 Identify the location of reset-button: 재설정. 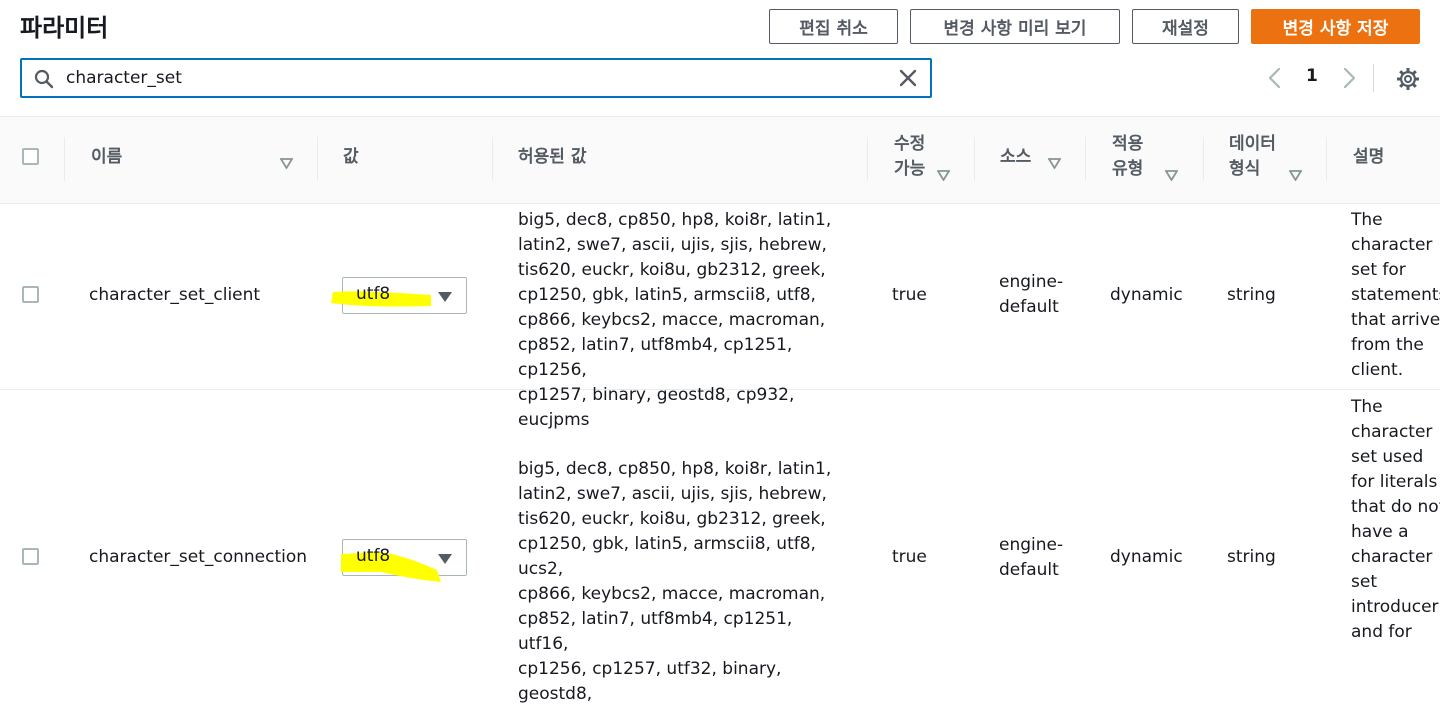
(1185, 26).